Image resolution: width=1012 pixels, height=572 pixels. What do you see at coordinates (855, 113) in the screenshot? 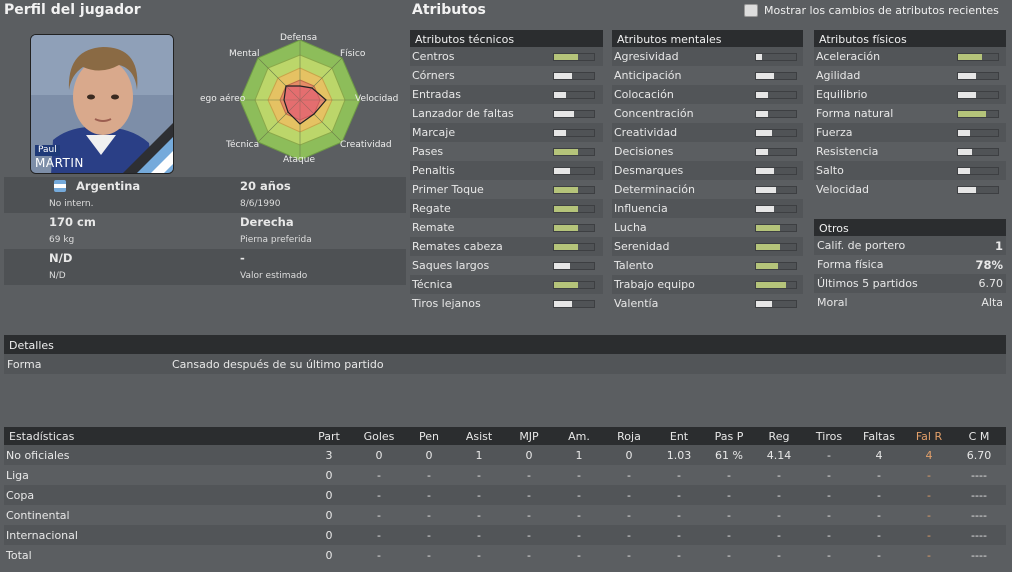
I see `attribute-label: Forma natural` at bounding box center [855, 113].